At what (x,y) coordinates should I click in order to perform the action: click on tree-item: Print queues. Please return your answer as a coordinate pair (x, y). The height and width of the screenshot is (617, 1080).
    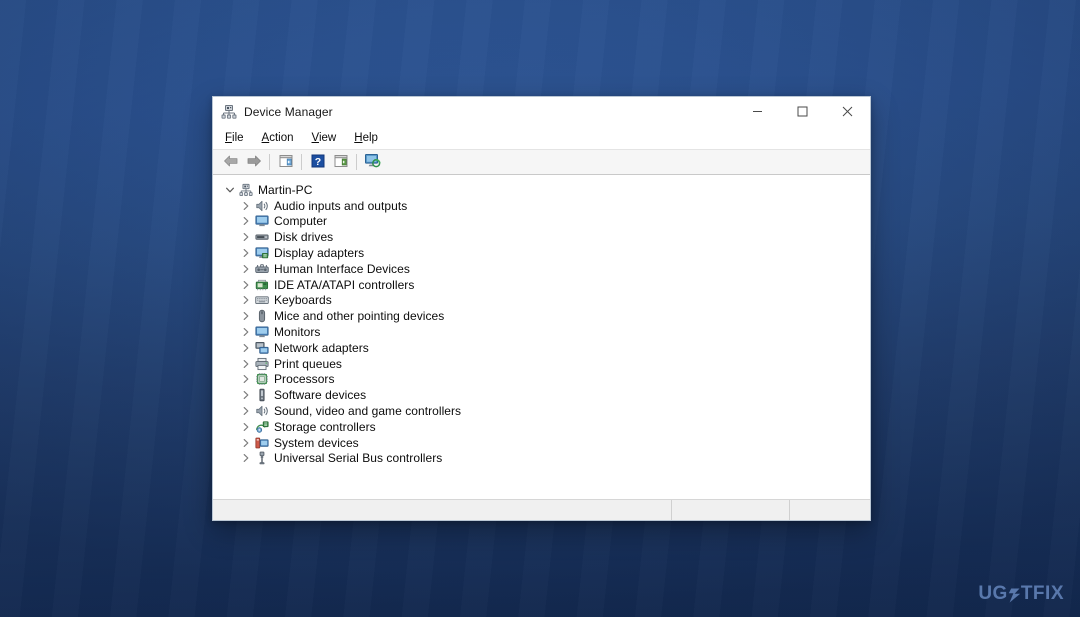
    Looking at the image, I should click on (541, 364).